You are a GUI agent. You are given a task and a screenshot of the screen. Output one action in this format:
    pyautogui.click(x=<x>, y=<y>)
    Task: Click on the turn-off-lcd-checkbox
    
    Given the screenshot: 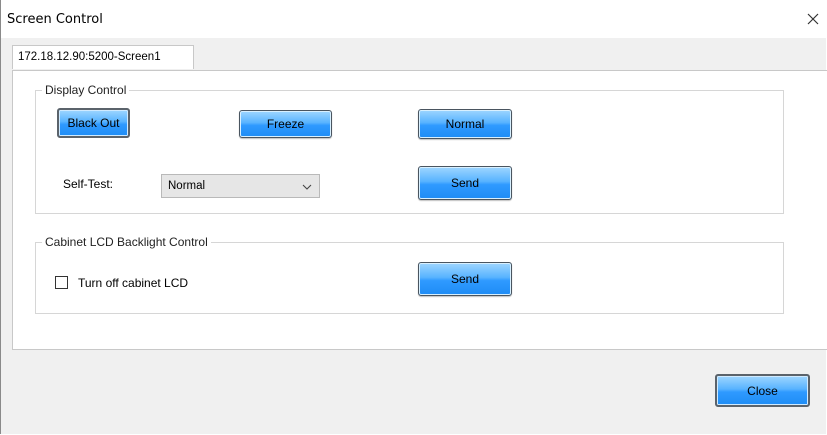 What is the action you would take?
    pyautogui.click(x=61, y=282)
    